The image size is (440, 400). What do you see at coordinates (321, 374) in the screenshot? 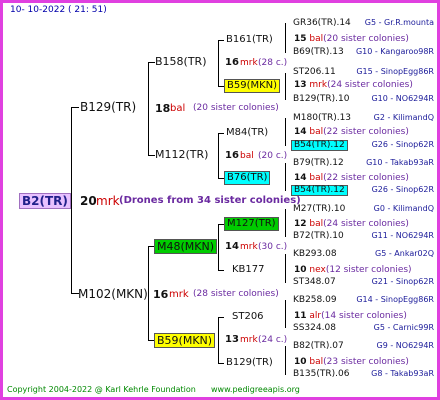
I see `gen4-15-id: B135(TR).06` at bounding box center [321, 374].